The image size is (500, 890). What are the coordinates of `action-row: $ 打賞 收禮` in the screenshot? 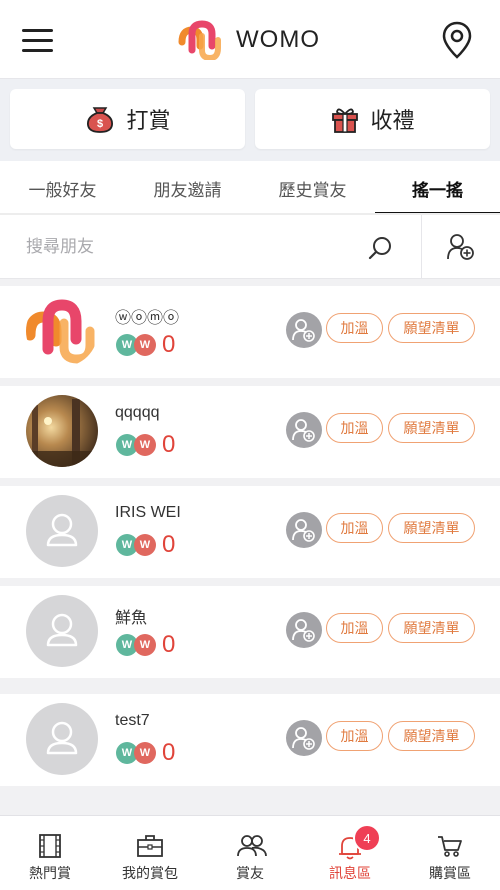 It's located at (250, 120).